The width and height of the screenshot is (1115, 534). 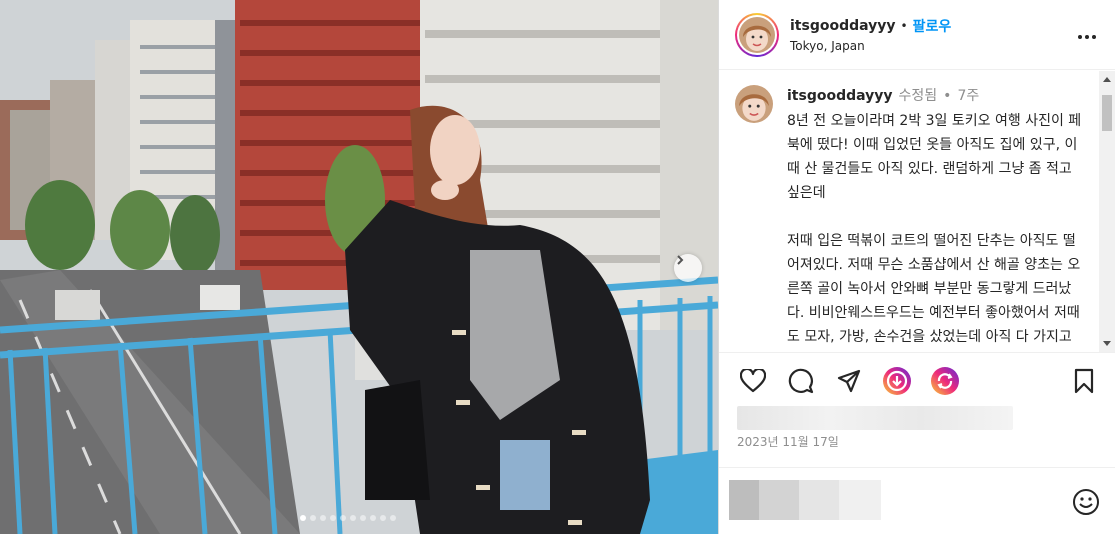 I want to click on scroll-down-arrow-icon, so click(x=1107, y=343).